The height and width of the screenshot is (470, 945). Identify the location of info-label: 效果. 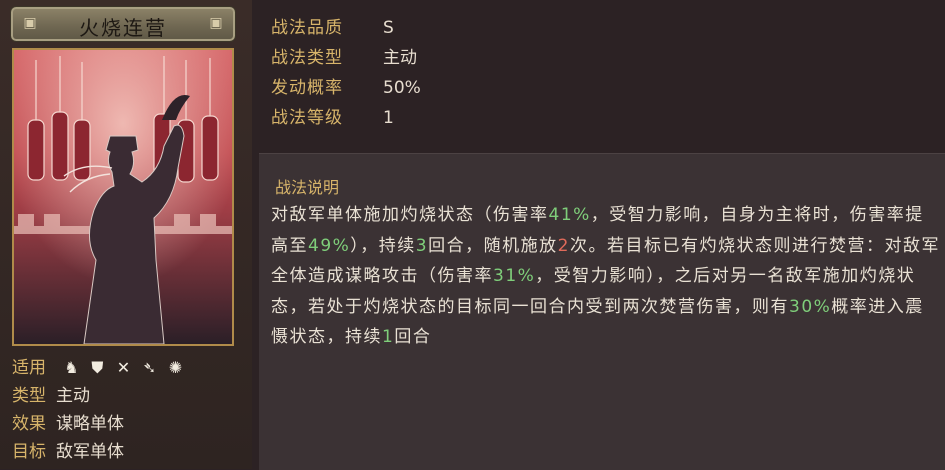
(29, 424).